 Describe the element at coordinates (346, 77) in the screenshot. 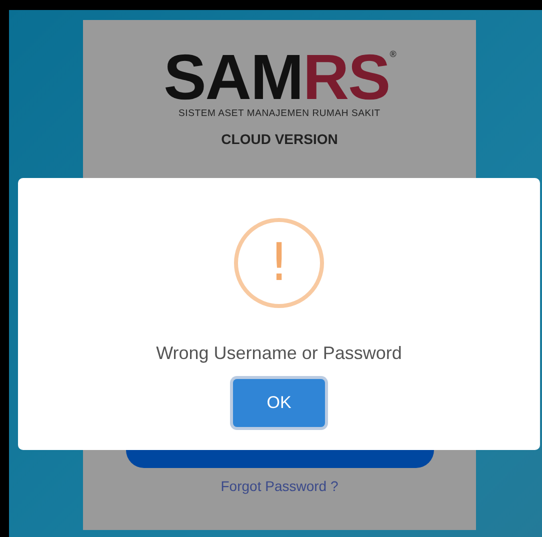

I see `logo-text: RS` at that location.